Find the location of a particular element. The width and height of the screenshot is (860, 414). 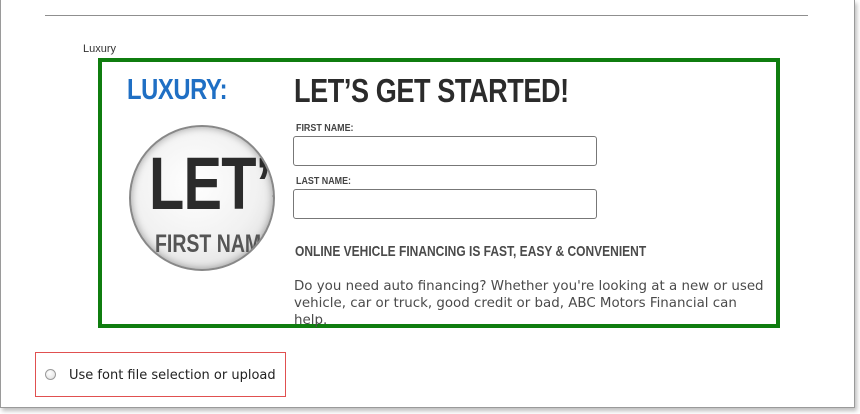

first-name-field is located at coordinates (445, 151).